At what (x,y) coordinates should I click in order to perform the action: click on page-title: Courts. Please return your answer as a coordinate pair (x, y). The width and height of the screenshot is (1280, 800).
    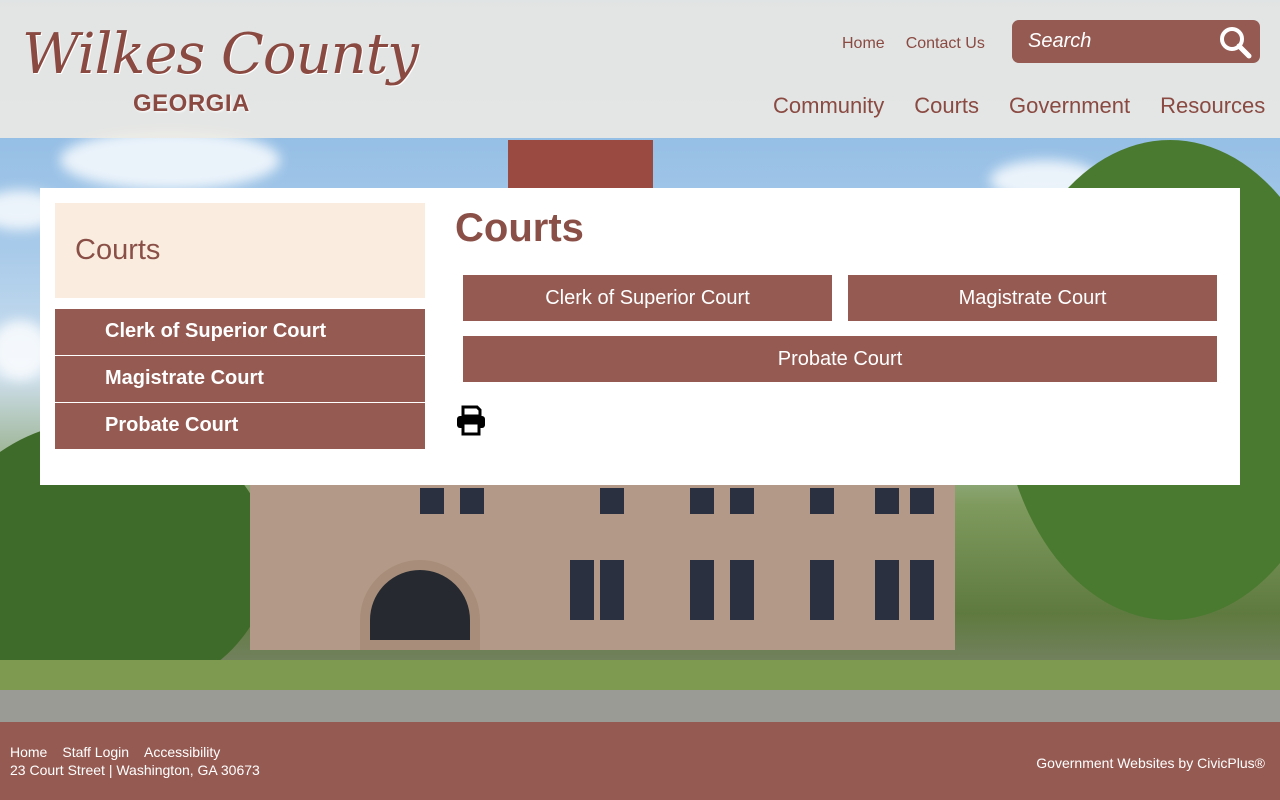
    Looking at the image, I should click on (519, 228).